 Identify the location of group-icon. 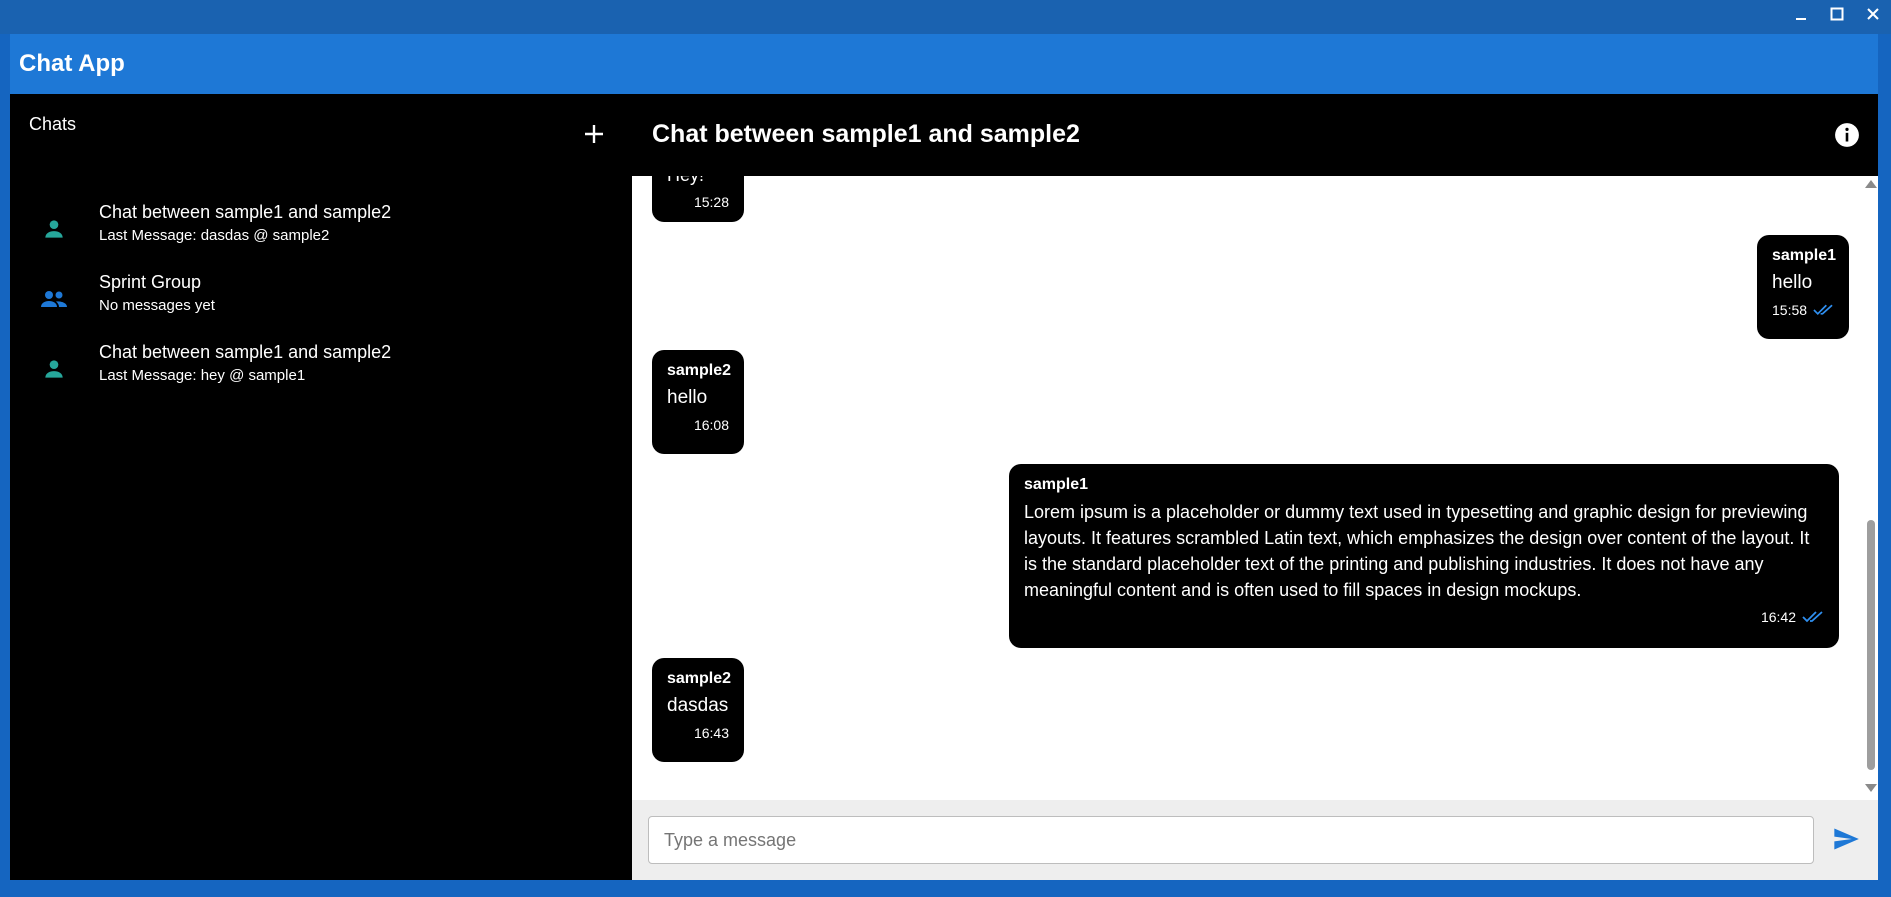
(54, 299).